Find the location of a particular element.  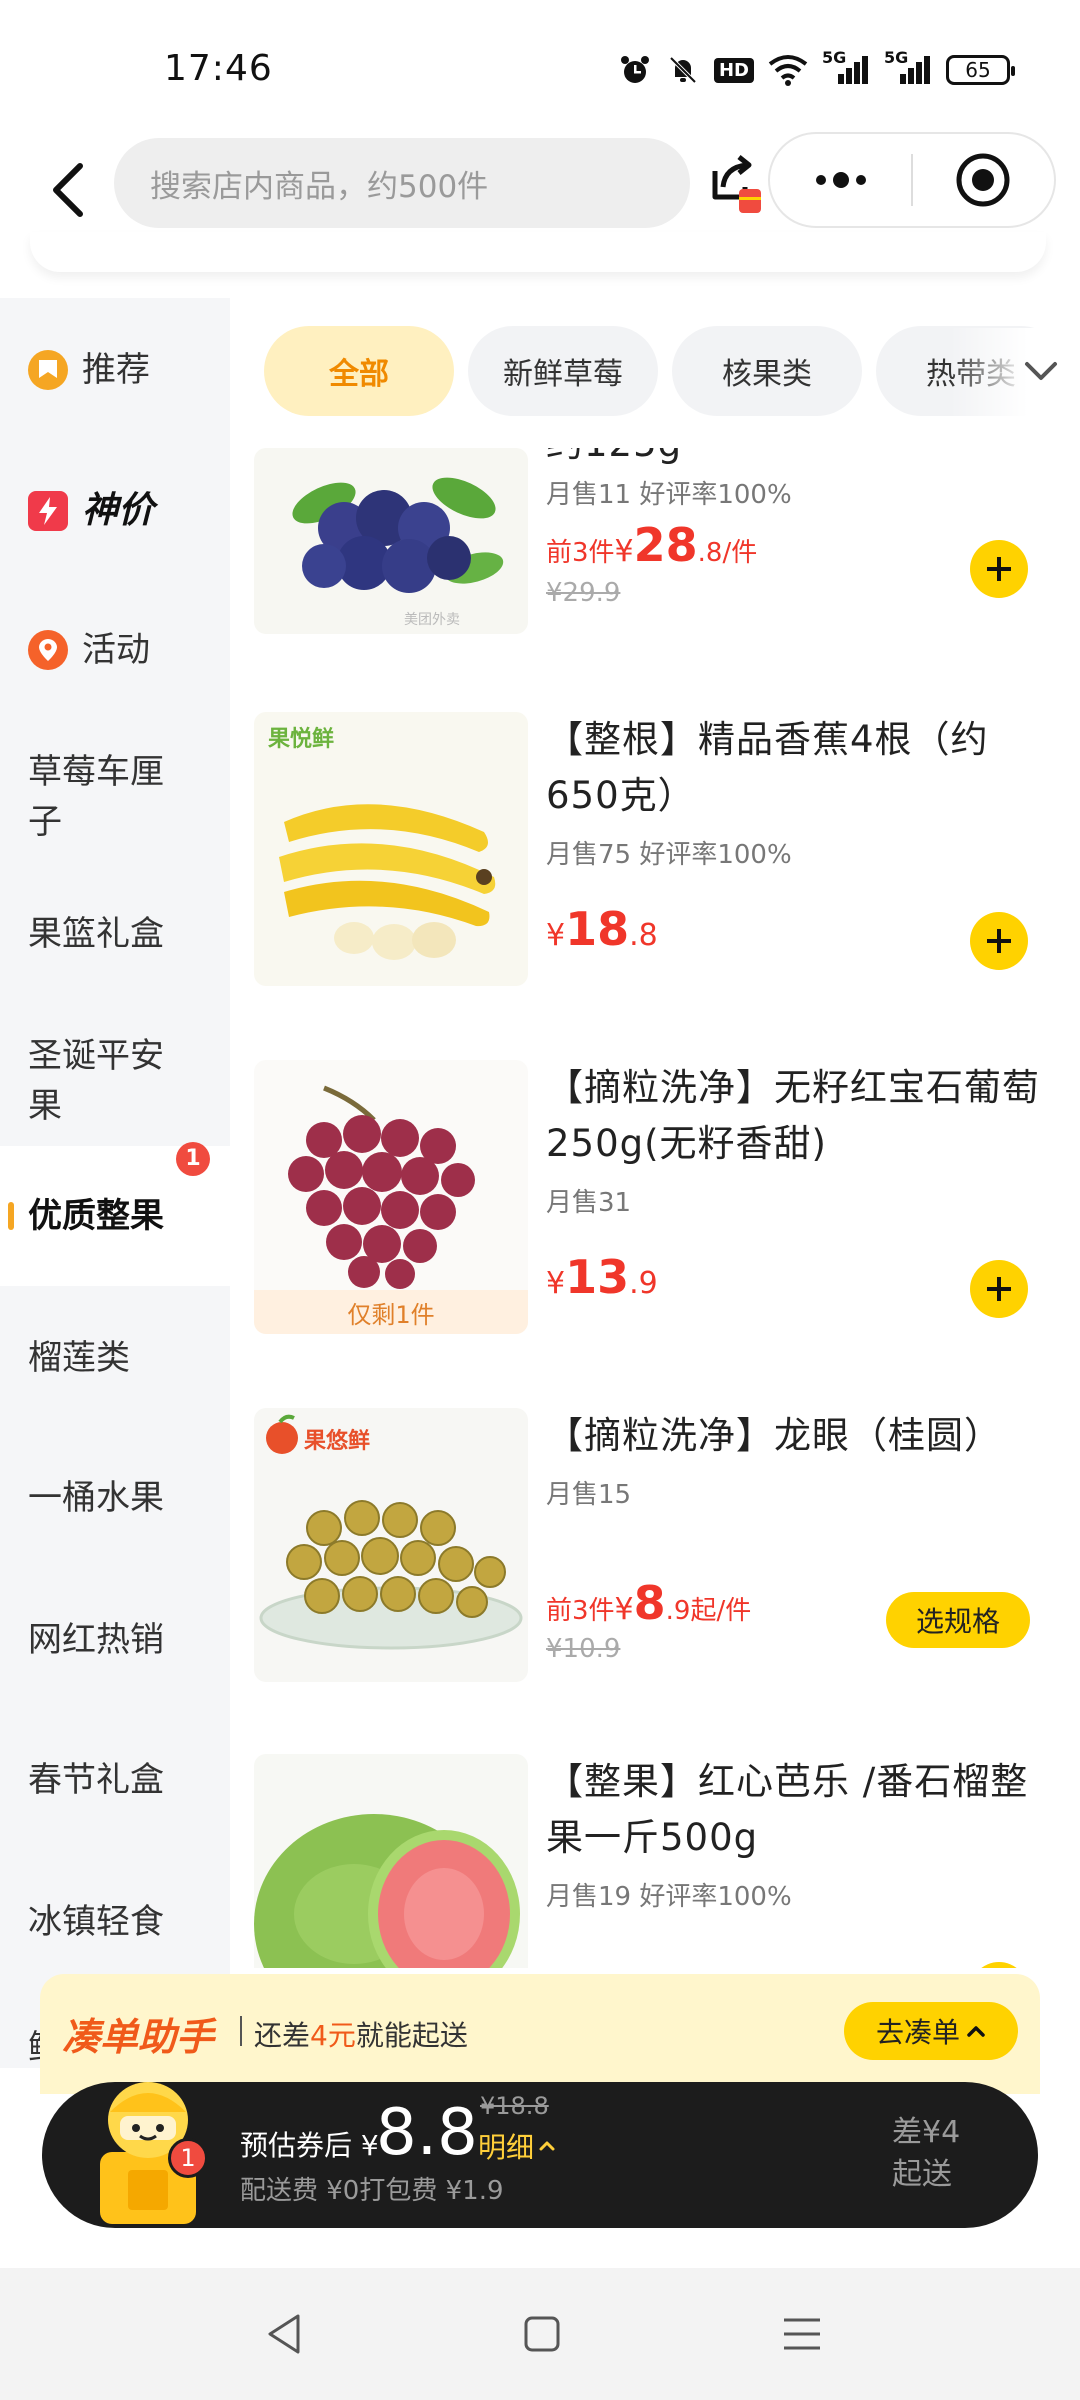

product-card-blueberry: 美团外卖 约125g 月售11 好评率100% 前3件¥28.8/件 ¥29.9 is located at coordinates (655, 548).